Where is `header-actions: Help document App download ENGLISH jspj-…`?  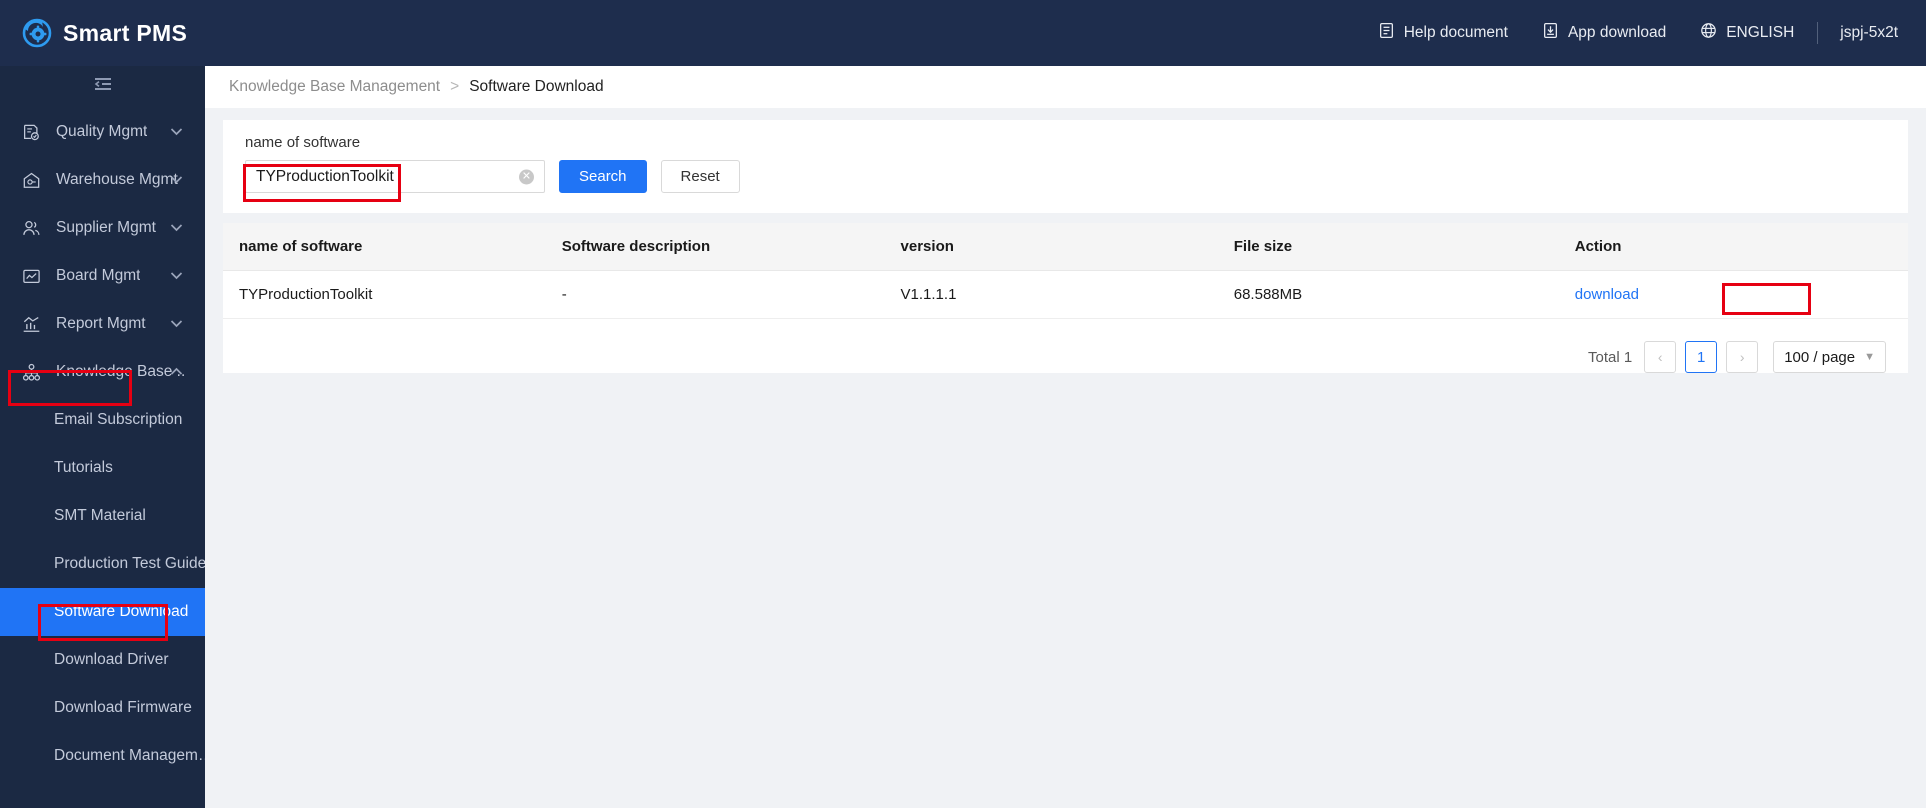 header-actions: Help document App download ENGLISH jspj-… is located at coordinates (1643, 33).